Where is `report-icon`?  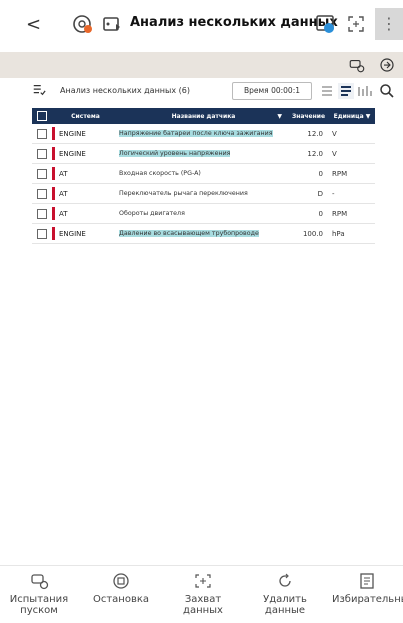 report-icon is located at coordinates (326, 24).